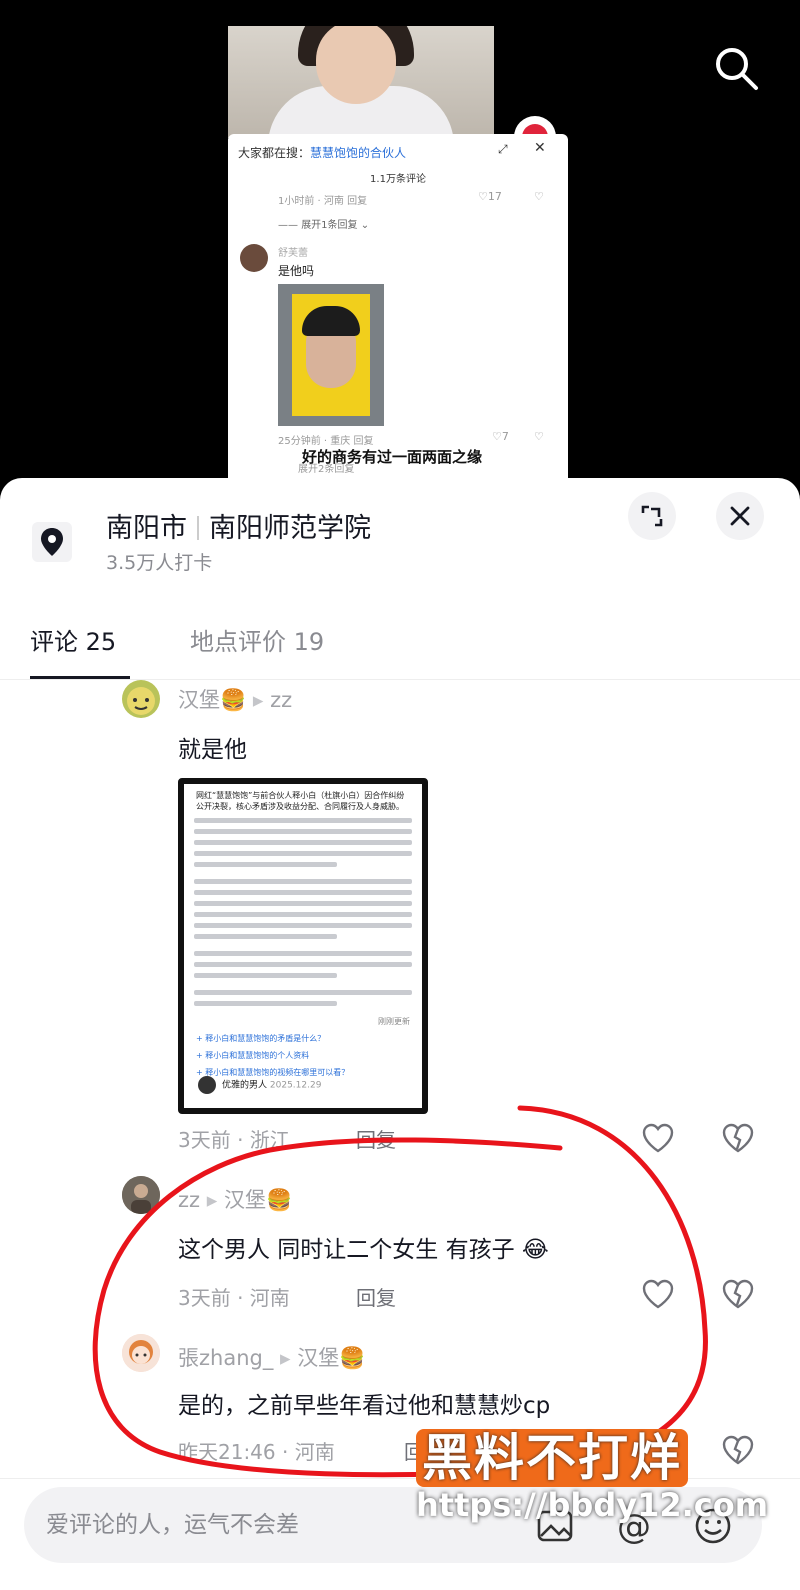 This screenshot has height=1590, width=800. What do you see at coordinates (737, 69) in the screenshot?
I see `search-icon` at bounding box center [737, 69].